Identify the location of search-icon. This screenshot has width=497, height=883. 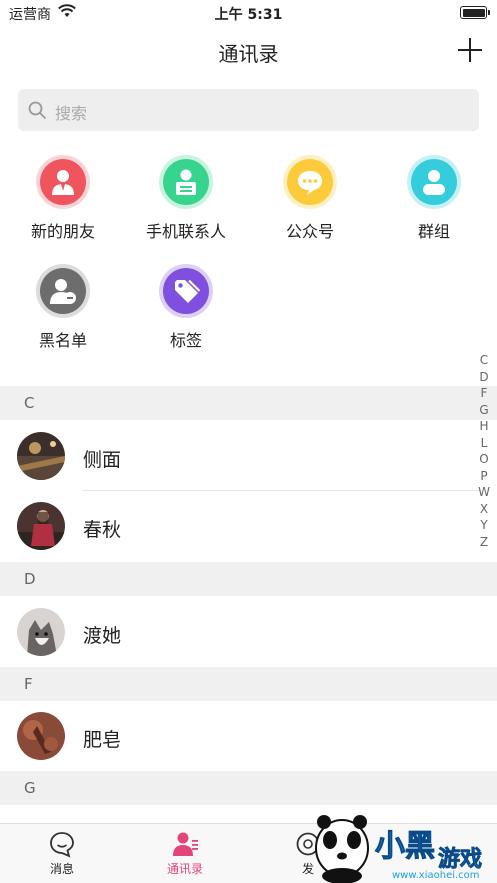
(37, 110).